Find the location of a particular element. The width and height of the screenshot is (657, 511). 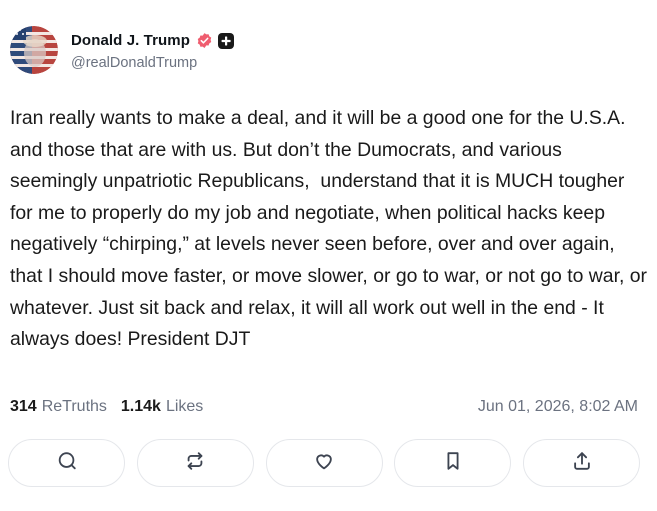

name-row: Donald J. Trump is located at coordinates (153, 41).